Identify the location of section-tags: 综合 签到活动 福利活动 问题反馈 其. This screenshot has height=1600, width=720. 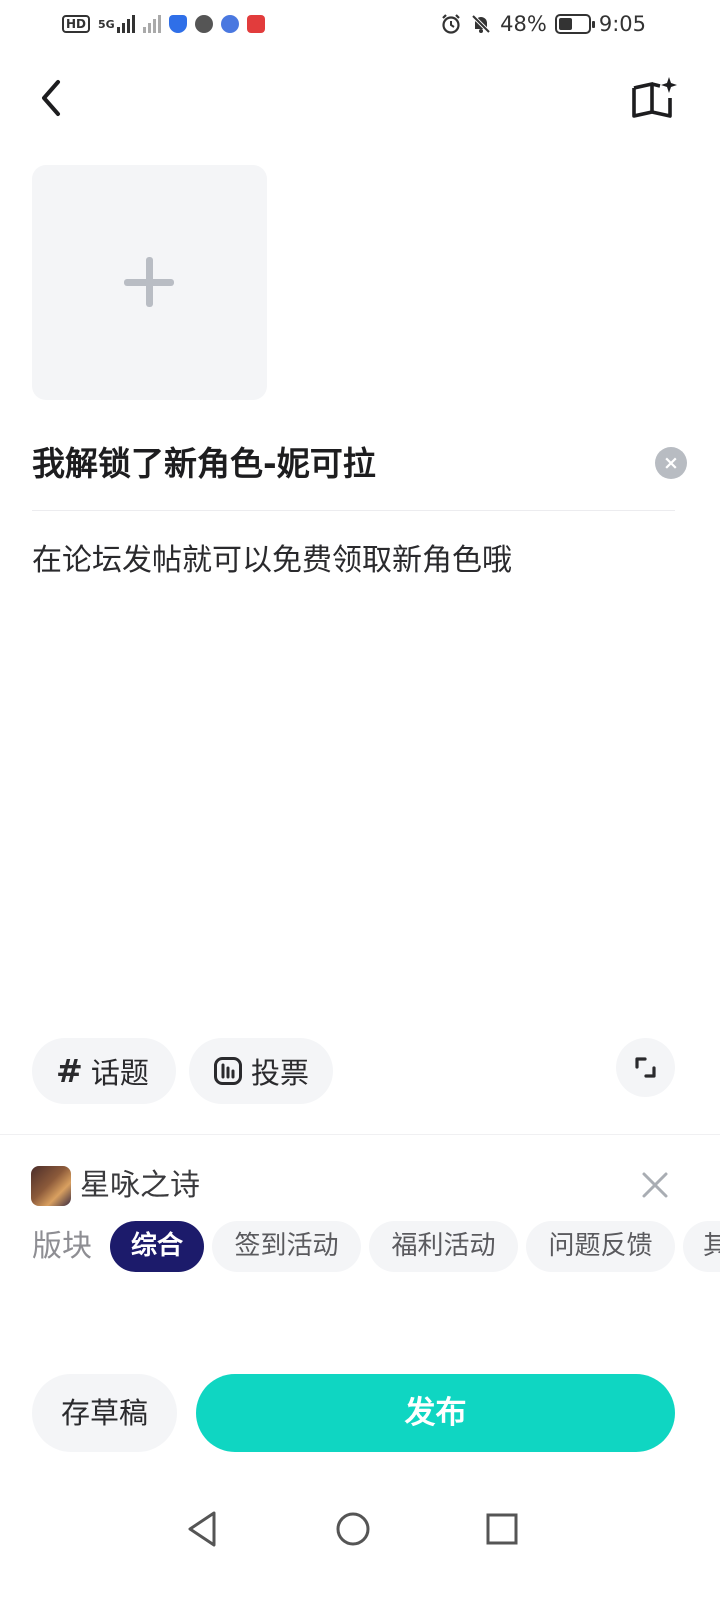
(415, 1247).